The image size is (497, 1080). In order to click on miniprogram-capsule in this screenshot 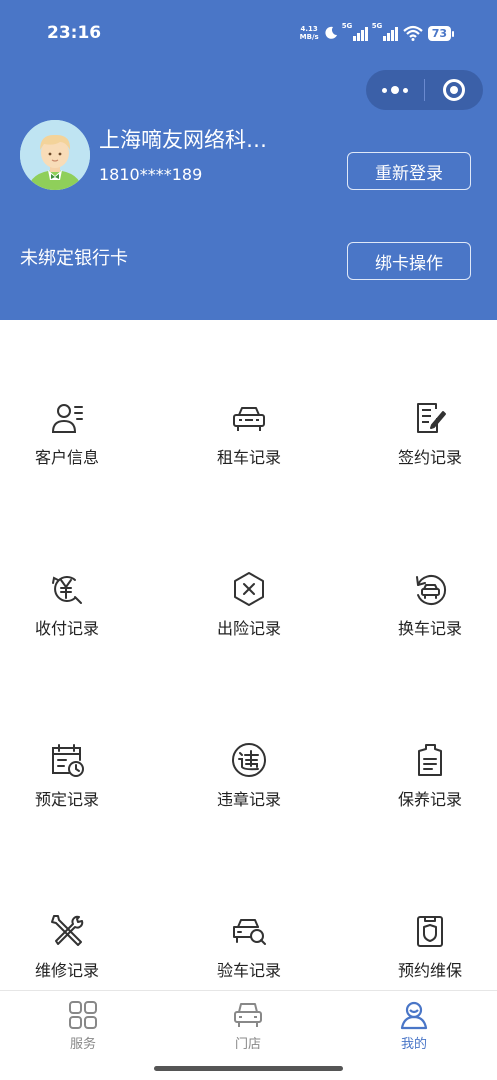, I will do `click(424, 90)`.